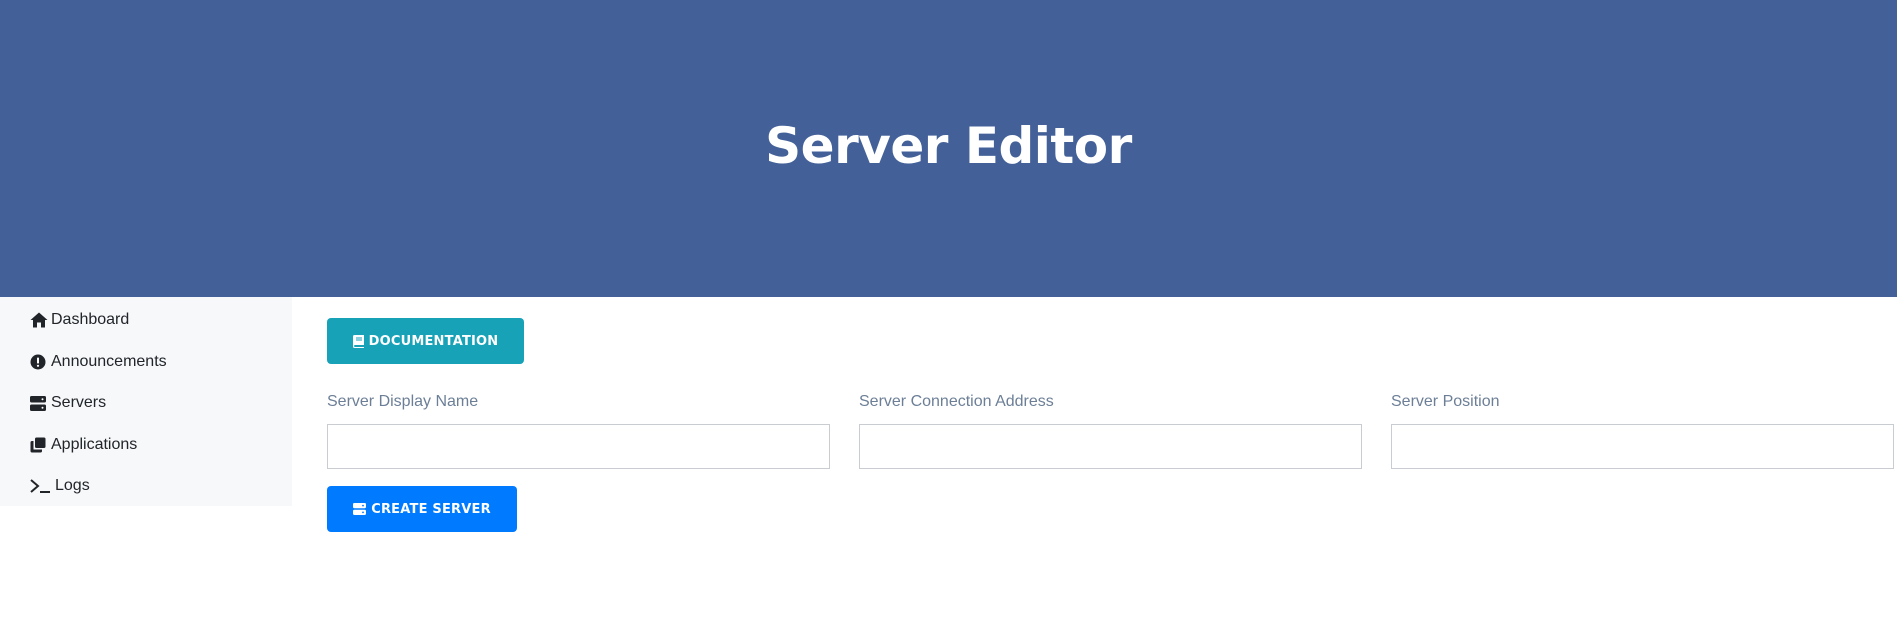 This screenshot has height=622, width=1897. I want to click on page-title: Server Editor, so click(948, 145).